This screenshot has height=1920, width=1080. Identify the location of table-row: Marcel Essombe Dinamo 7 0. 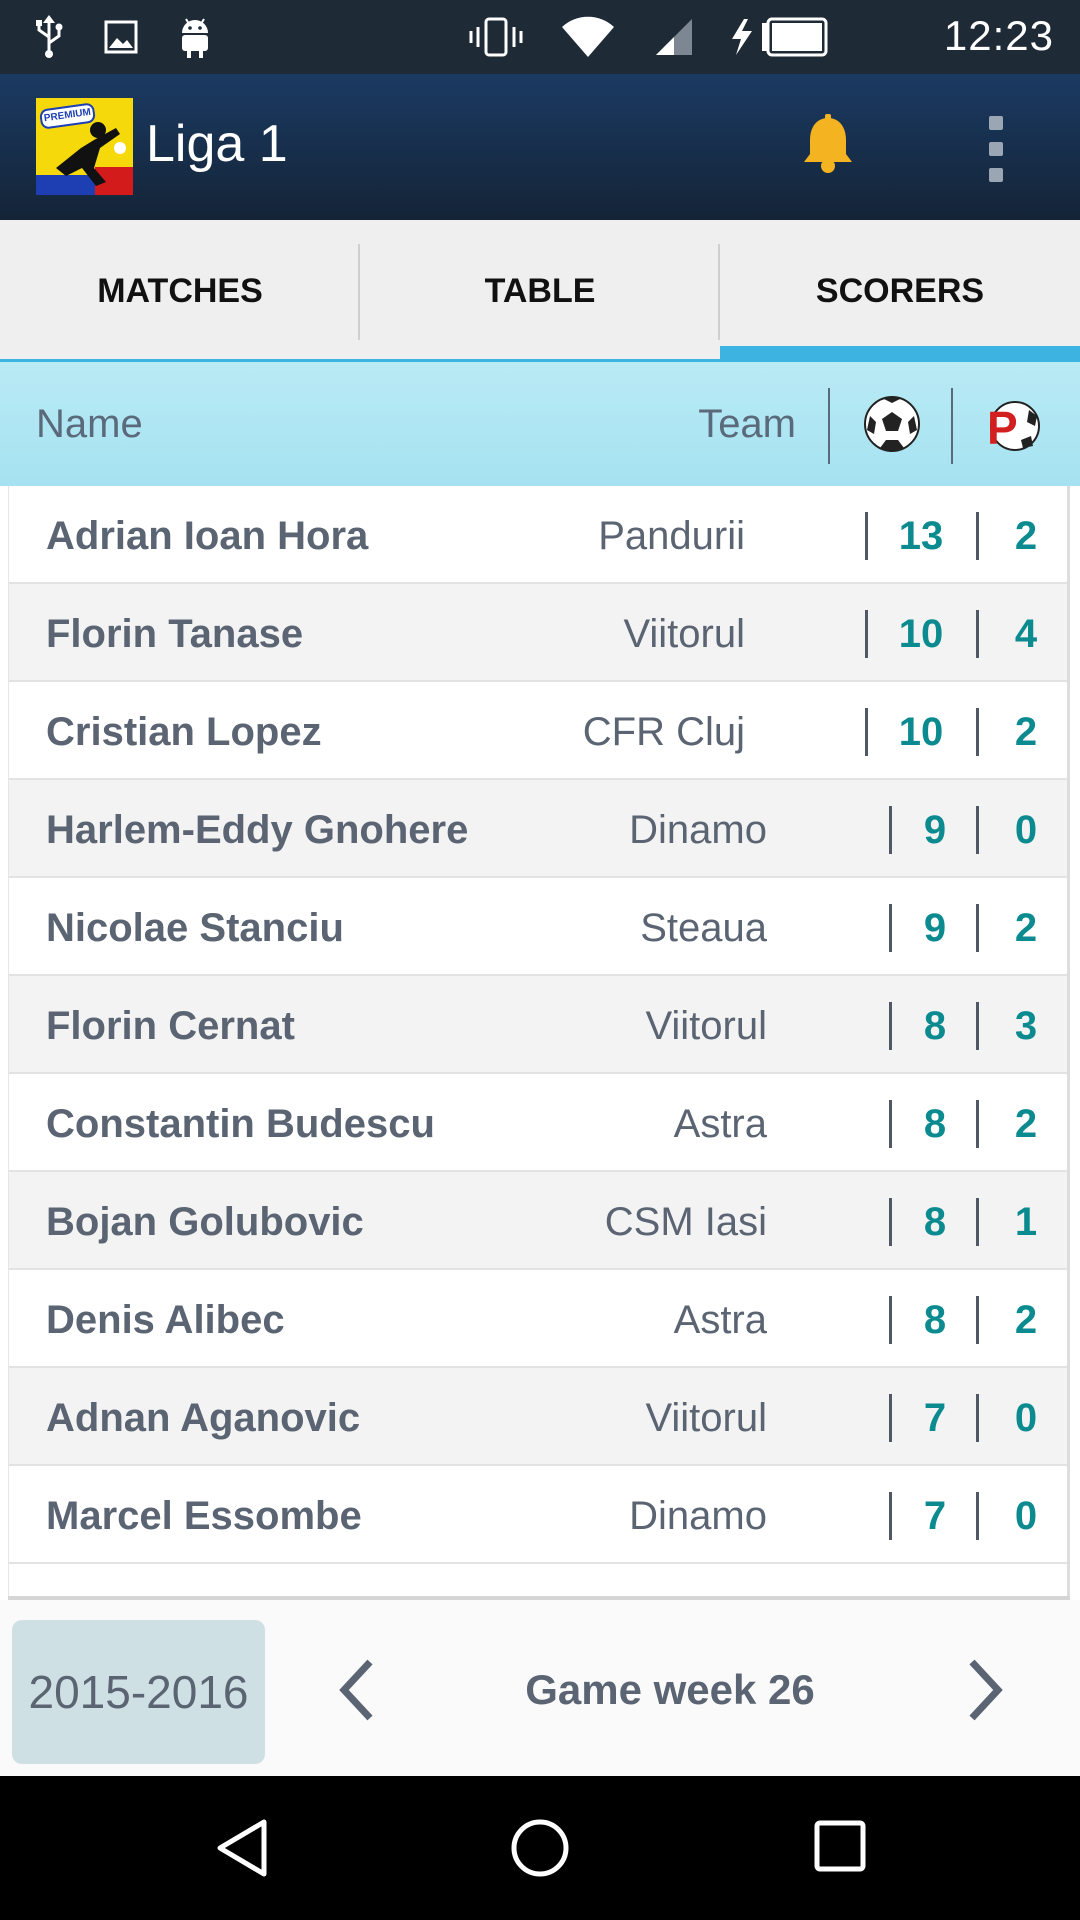
(538, 1515).